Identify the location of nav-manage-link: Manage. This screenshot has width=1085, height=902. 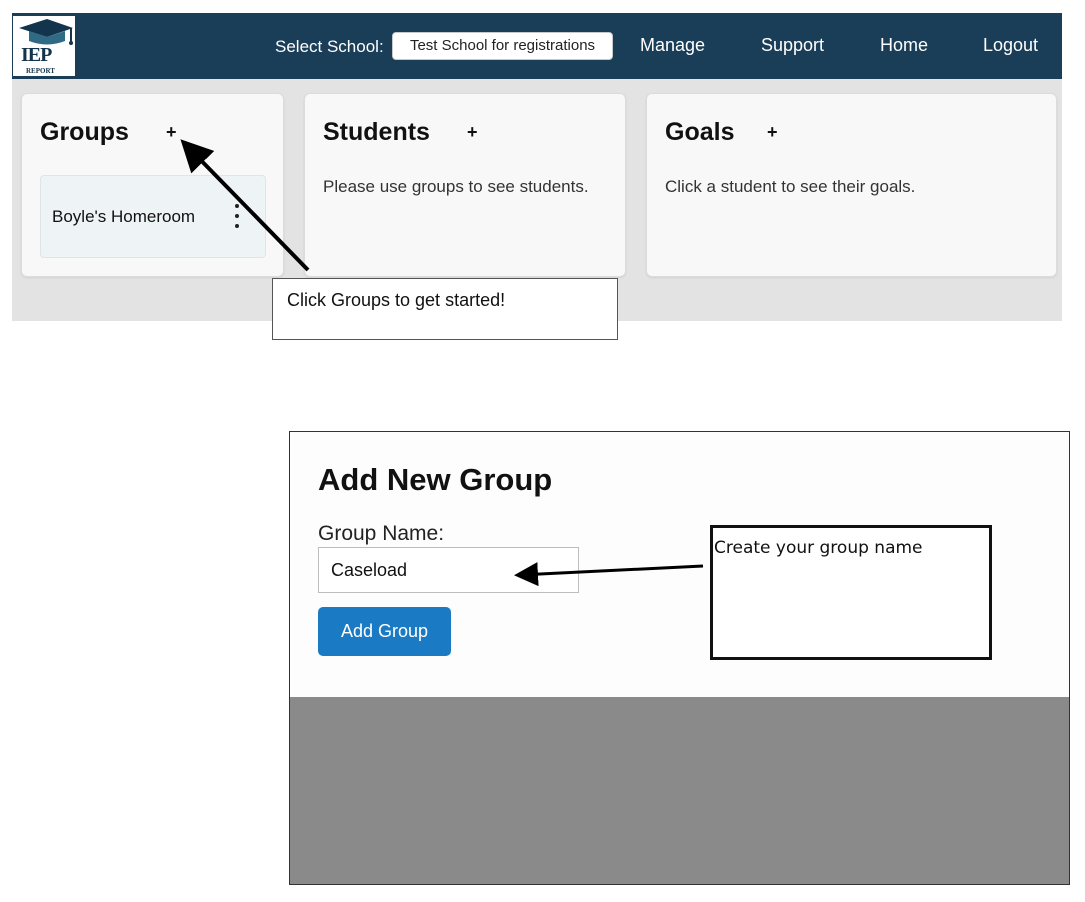
(672, 45).